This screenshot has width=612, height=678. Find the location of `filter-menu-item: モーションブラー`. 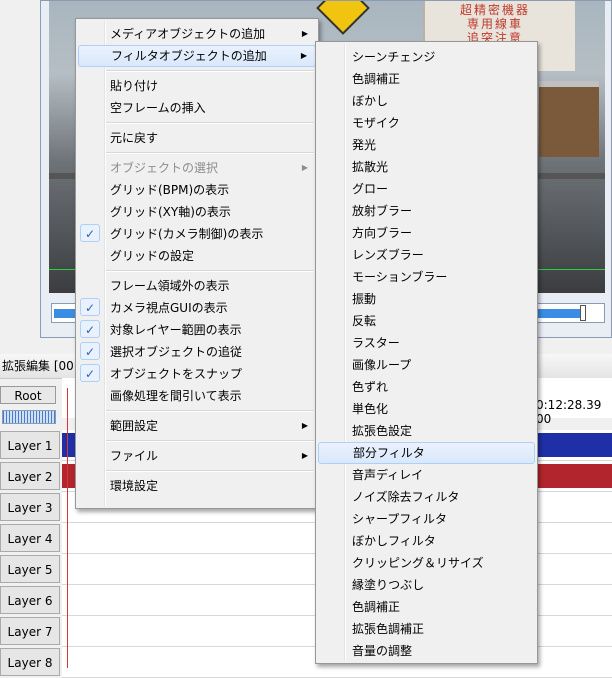

filter-menu-item: モーションブラー is located at coordinates (426, 277).